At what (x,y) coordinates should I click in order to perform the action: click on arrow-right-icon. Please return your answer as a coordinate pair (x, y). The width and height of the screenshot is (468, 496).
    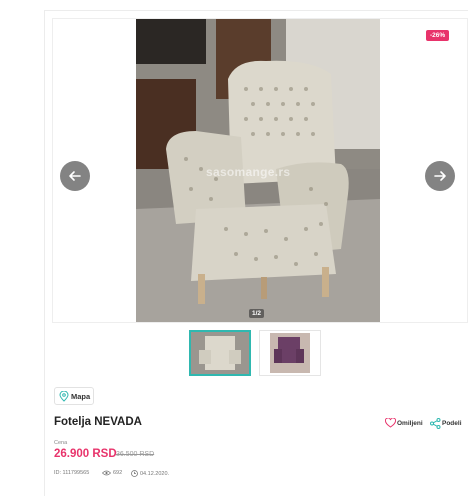
    Looking at the image, I should click on (440, 176).